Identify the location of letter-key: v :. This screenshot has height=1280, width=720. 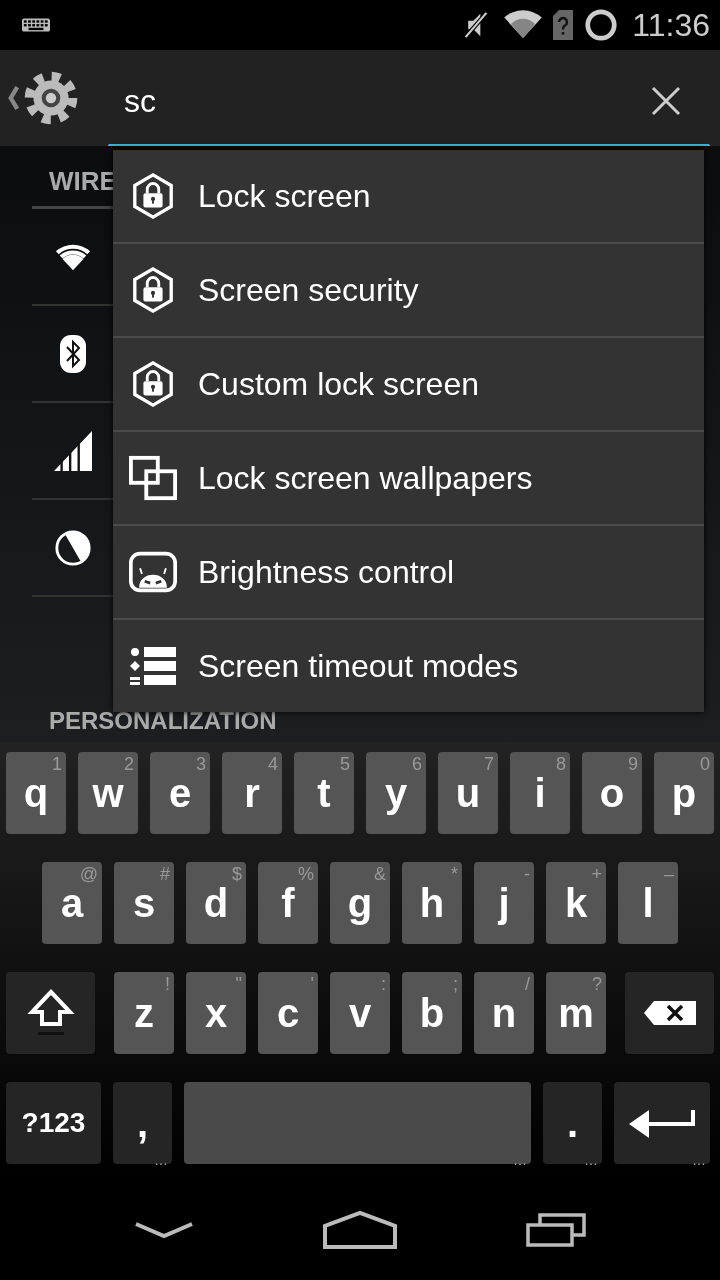
(360, 1013).